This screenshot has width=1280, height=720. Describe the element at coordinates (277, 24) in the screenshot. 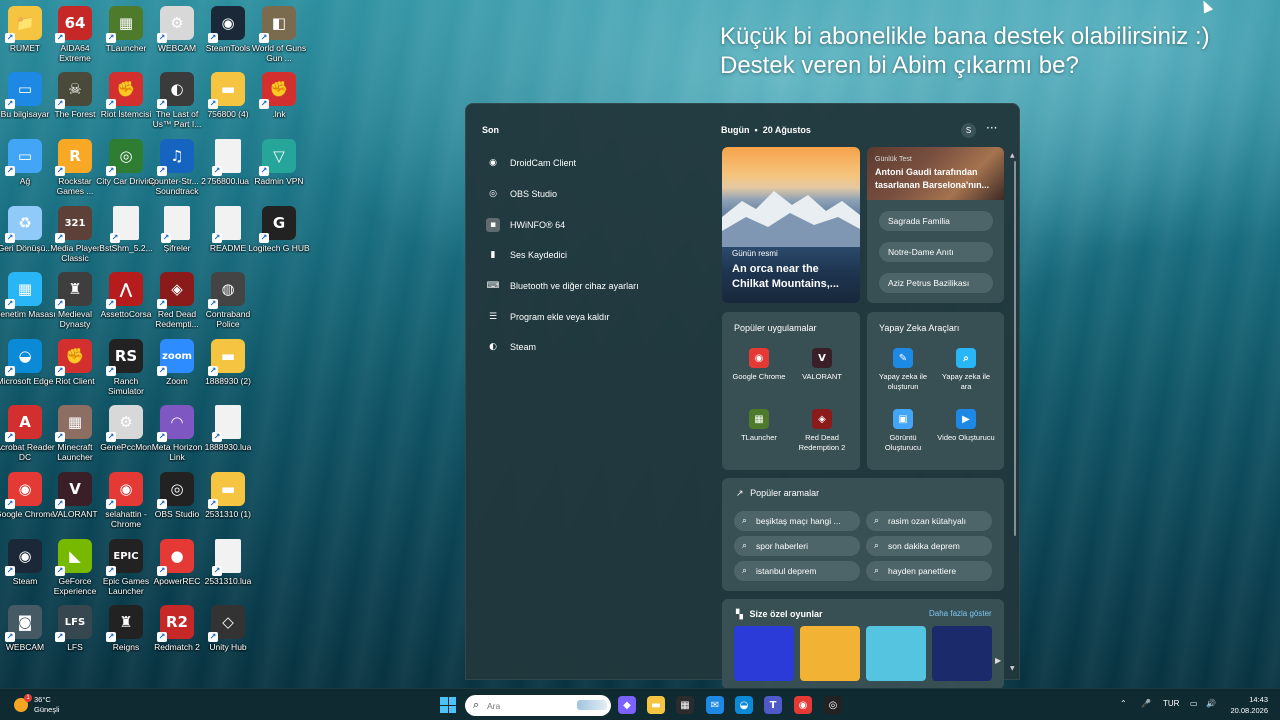

I see `app-icon: ◧ ↗` at that location.